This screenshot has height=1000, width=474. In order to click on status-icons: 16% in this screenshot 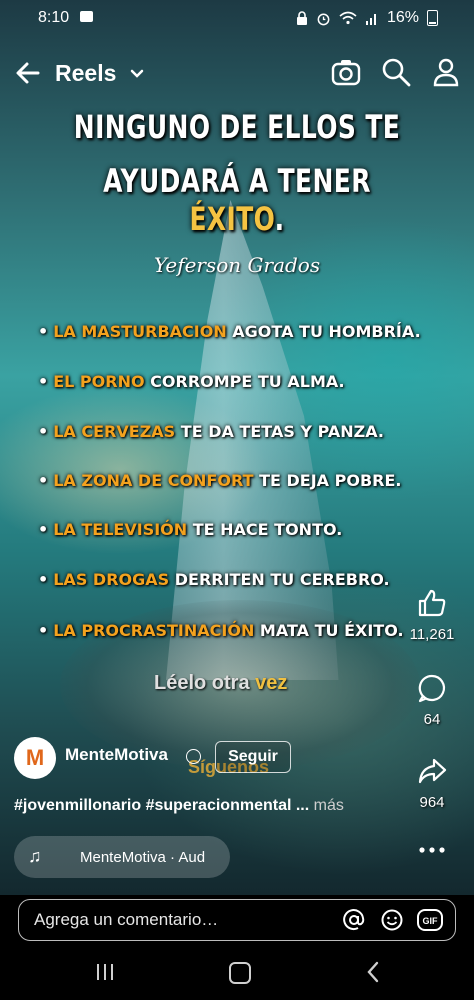, I will do `click(367, 18)`.